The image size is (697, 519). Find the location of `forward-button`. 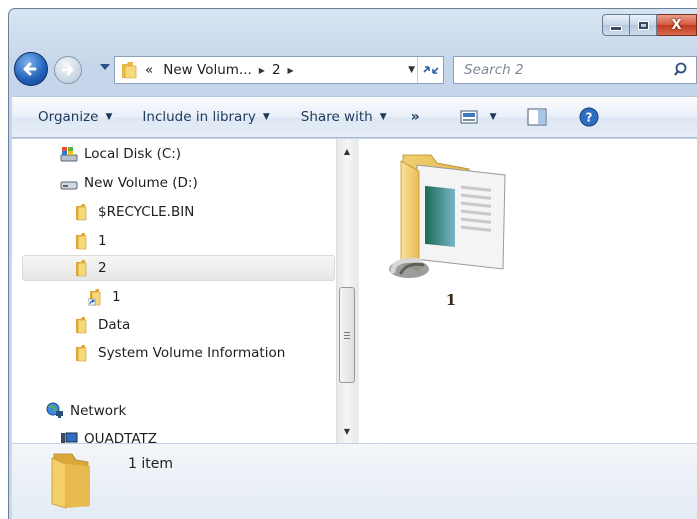

forward-button is located at coordinates (68, 70).